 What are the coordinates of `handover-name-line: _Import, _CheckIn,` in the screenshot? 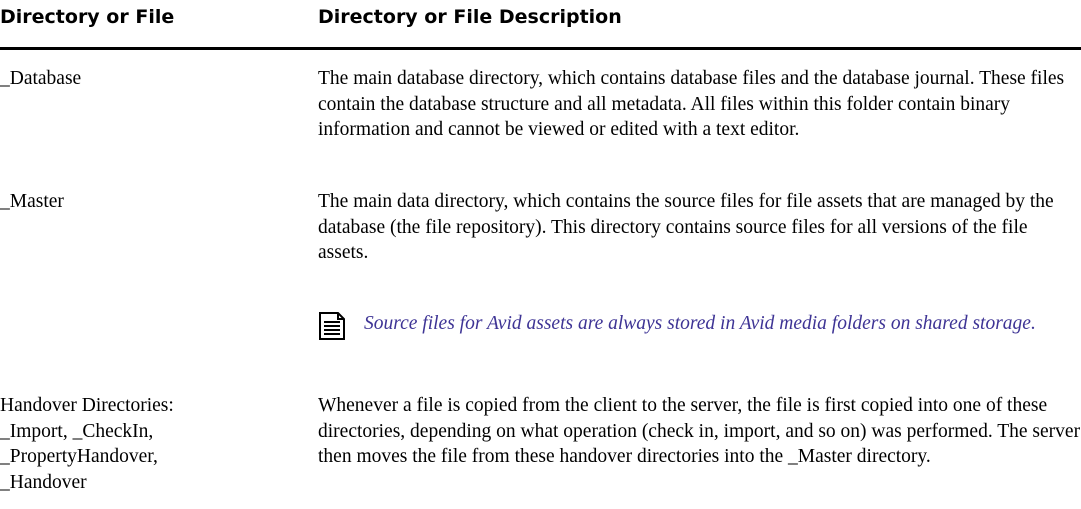 It's located at (77, 431).